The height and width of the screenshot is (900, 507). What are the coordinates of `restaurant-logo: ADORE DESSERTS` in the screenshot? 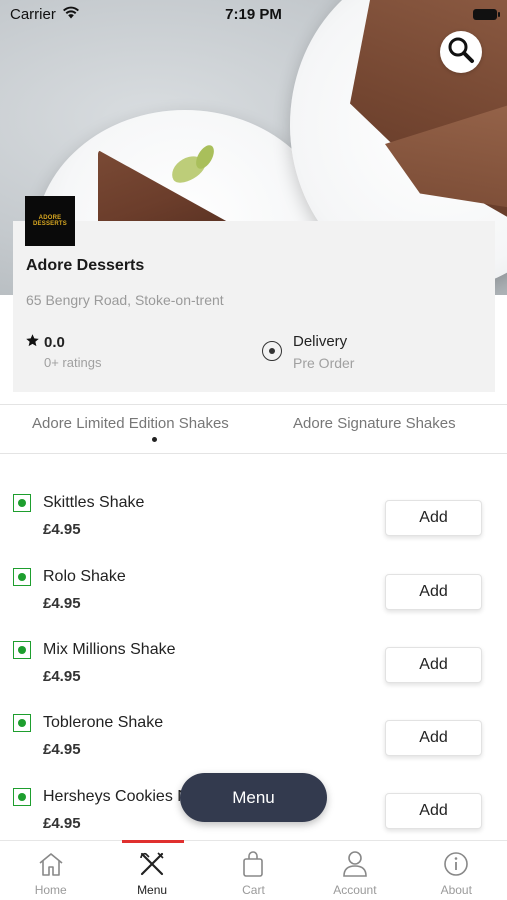 It's located at (50, 221).